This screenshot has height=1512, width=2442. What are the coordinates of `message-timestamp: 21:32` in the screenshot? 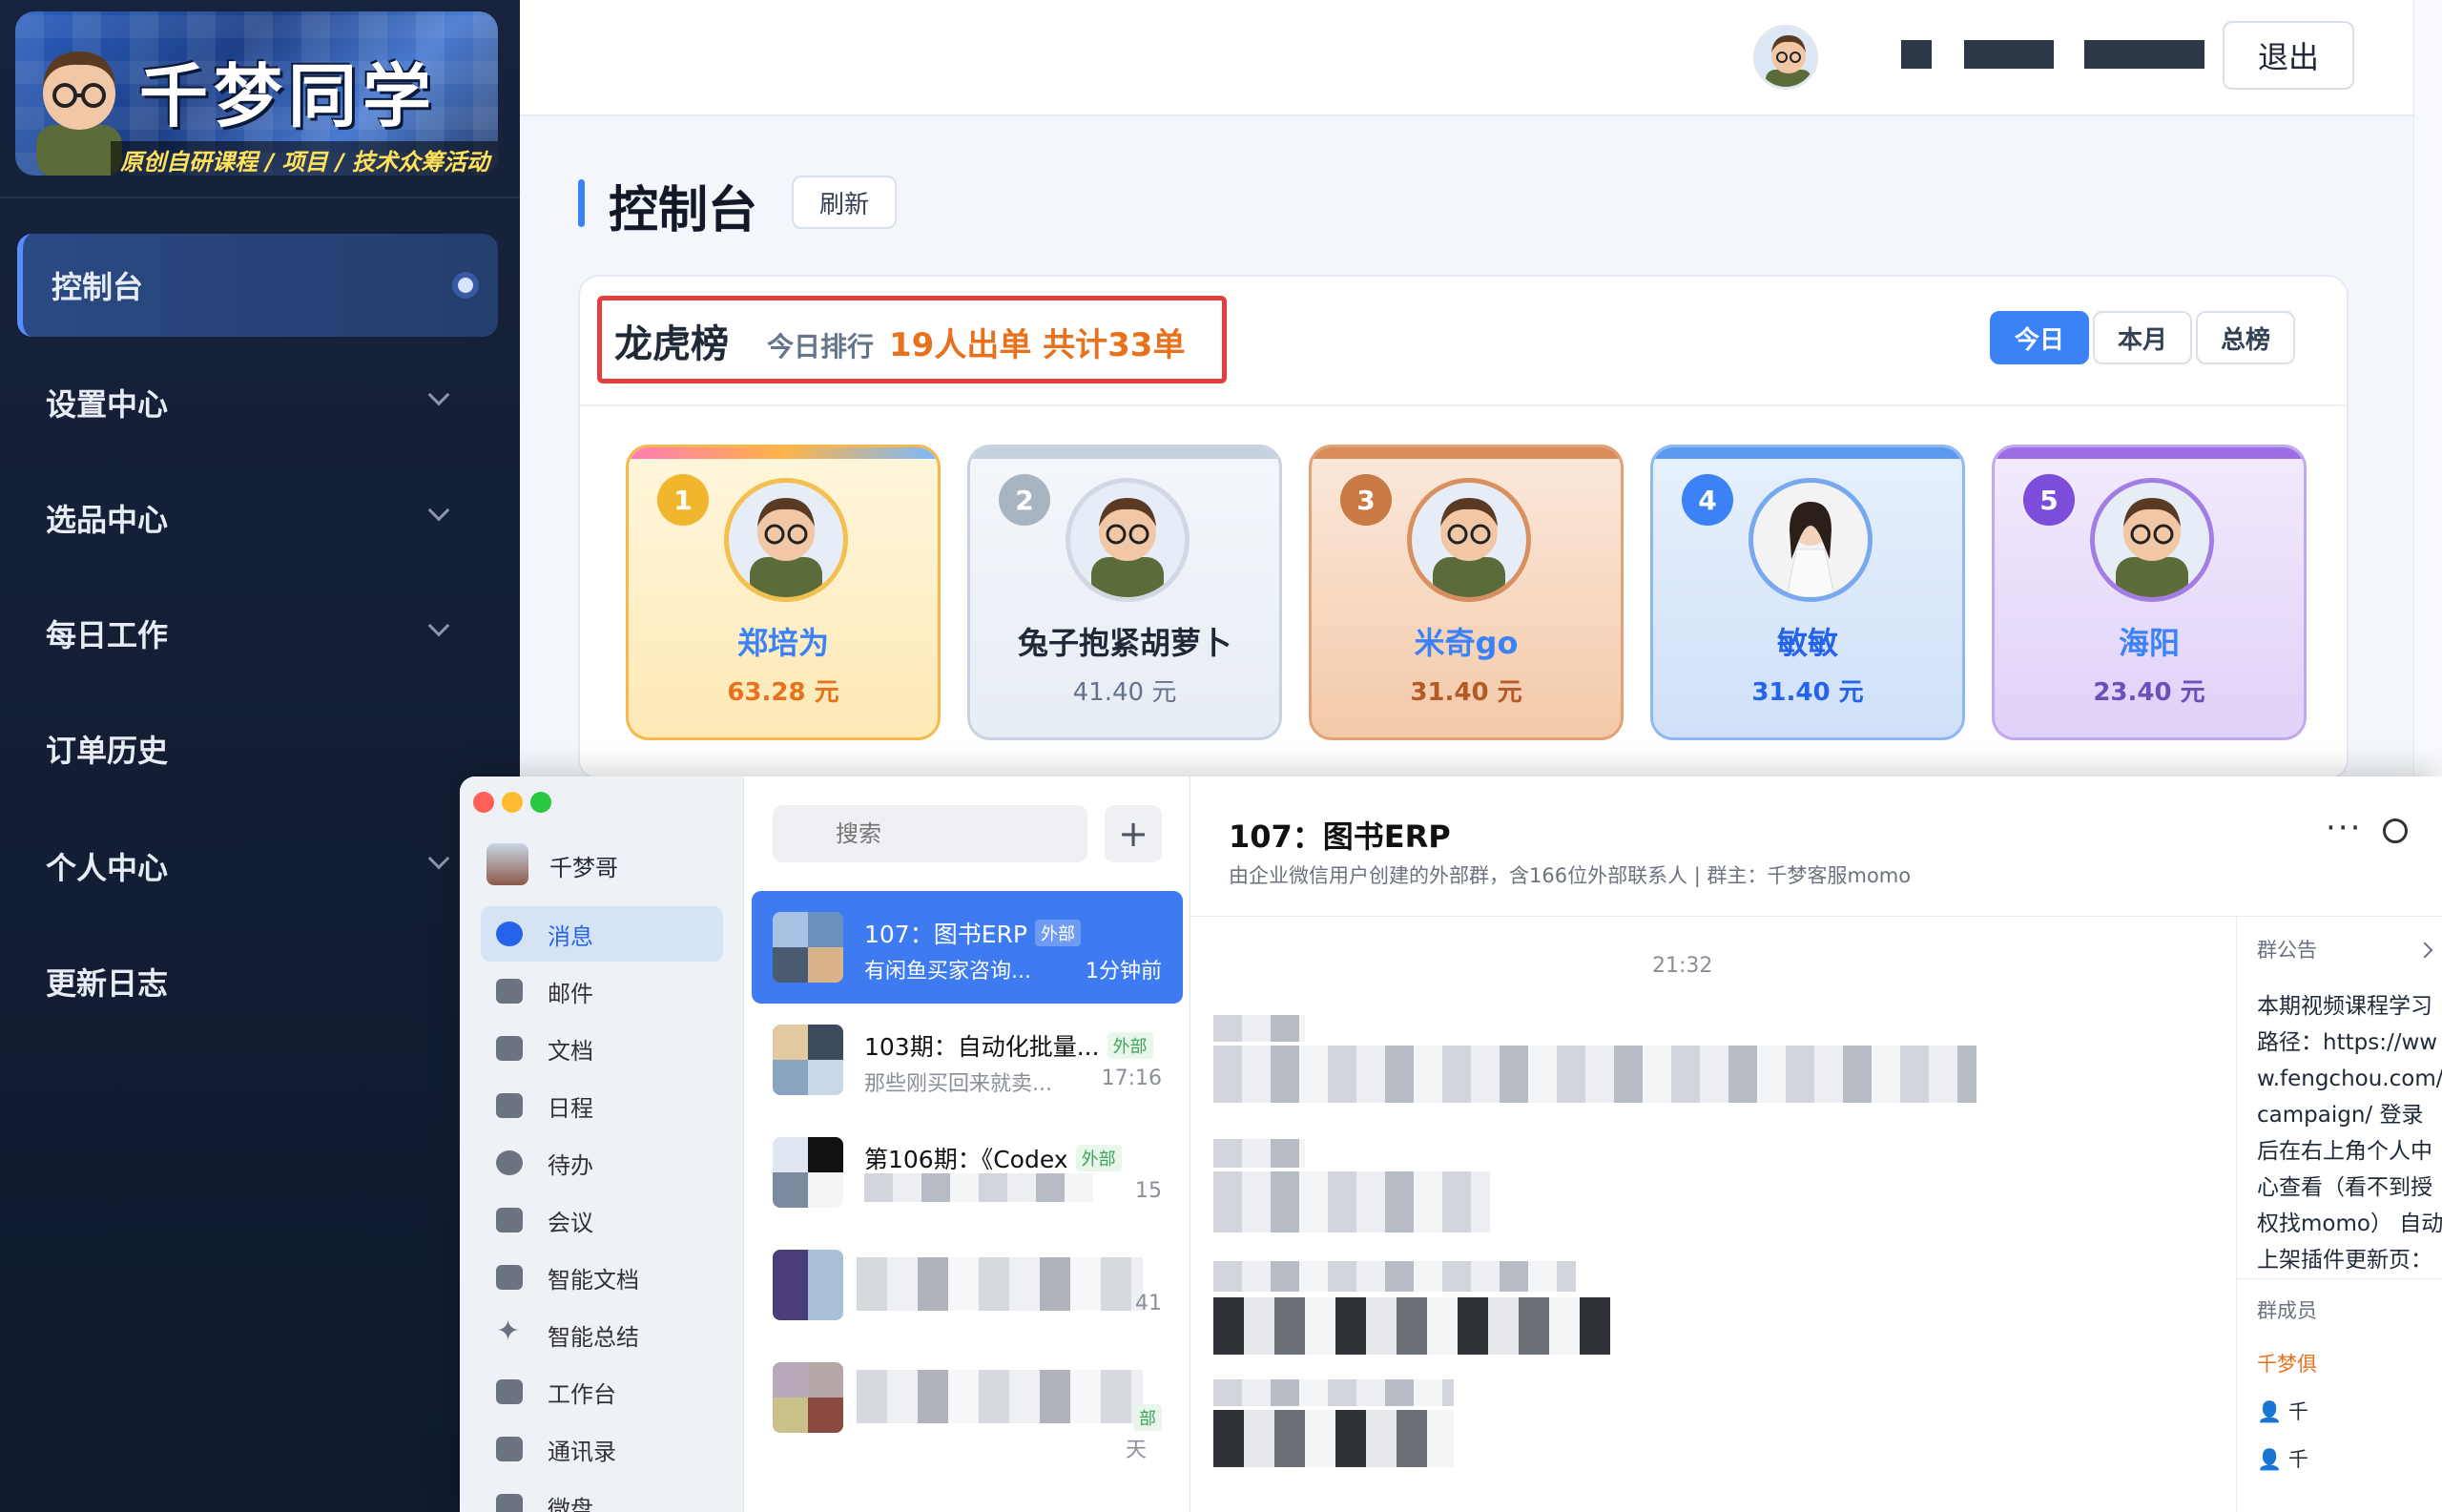 It's located at (1682, 966).